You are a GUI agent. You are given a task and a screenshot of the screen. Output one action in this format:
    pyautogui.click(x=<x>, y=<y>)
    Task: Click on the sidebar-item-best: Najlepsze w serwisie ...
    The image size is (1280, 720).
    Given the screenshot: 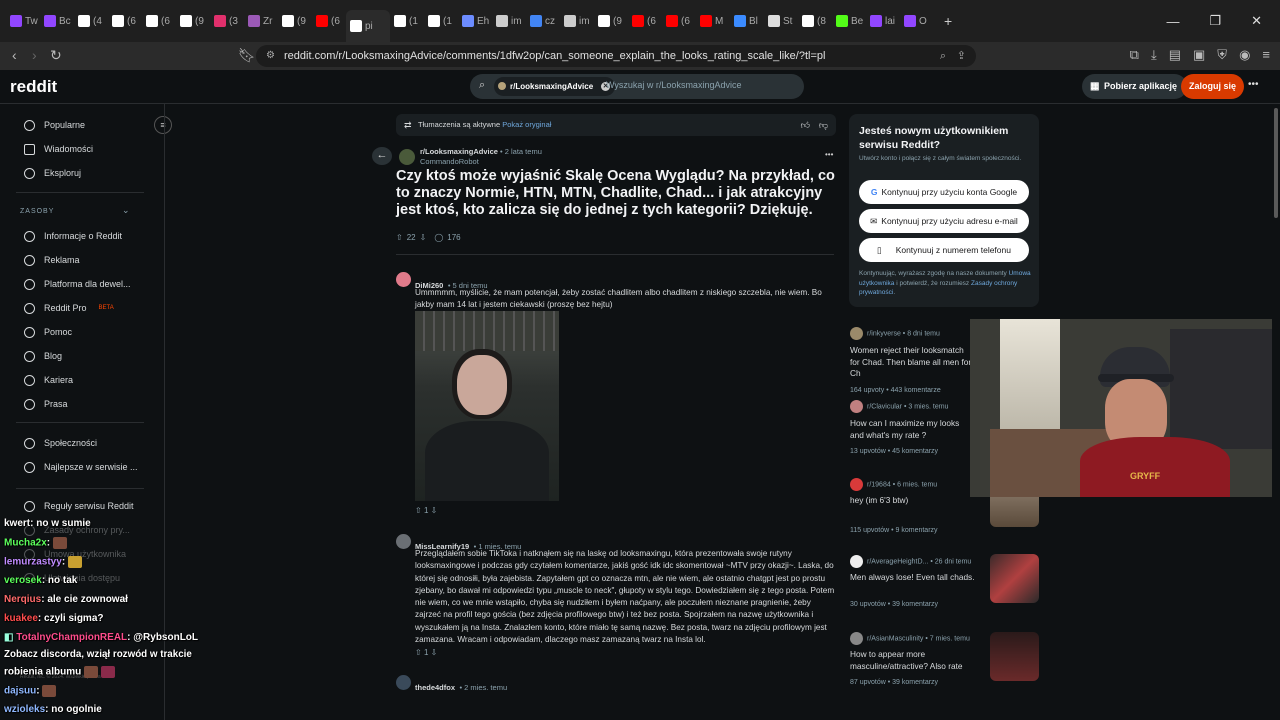 What is the action you would take?
    pyautogui.click(x=81, y=467)
    